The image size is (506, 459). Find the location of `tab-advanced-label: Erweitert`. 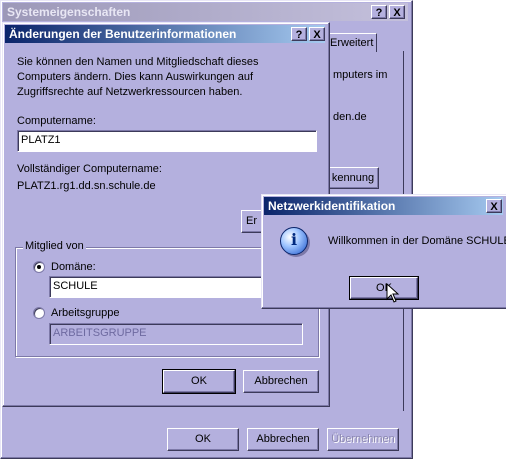

tab-advanced-label: Erweitert is located at coordinates (352, 43).